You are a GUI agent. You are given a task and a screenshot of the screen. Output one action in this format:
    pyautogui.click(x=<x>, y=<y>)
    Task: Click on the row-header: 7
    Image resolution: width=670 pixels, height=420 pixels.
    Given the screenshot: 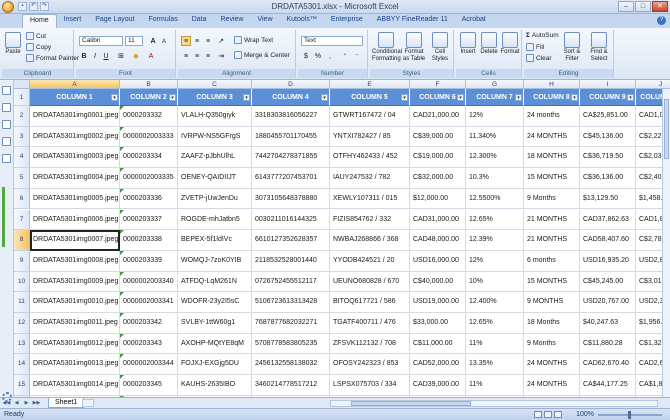 What is the action you would take?
    pyautogui.click(x=22, y=220)
    